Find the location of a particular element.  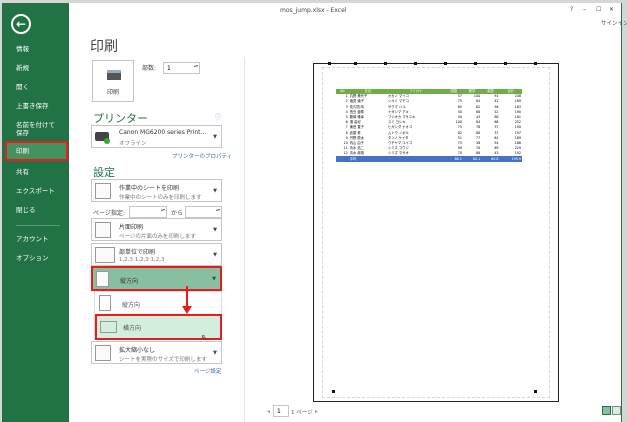

sheet-grid-icon is located at coordinates (103, 191).